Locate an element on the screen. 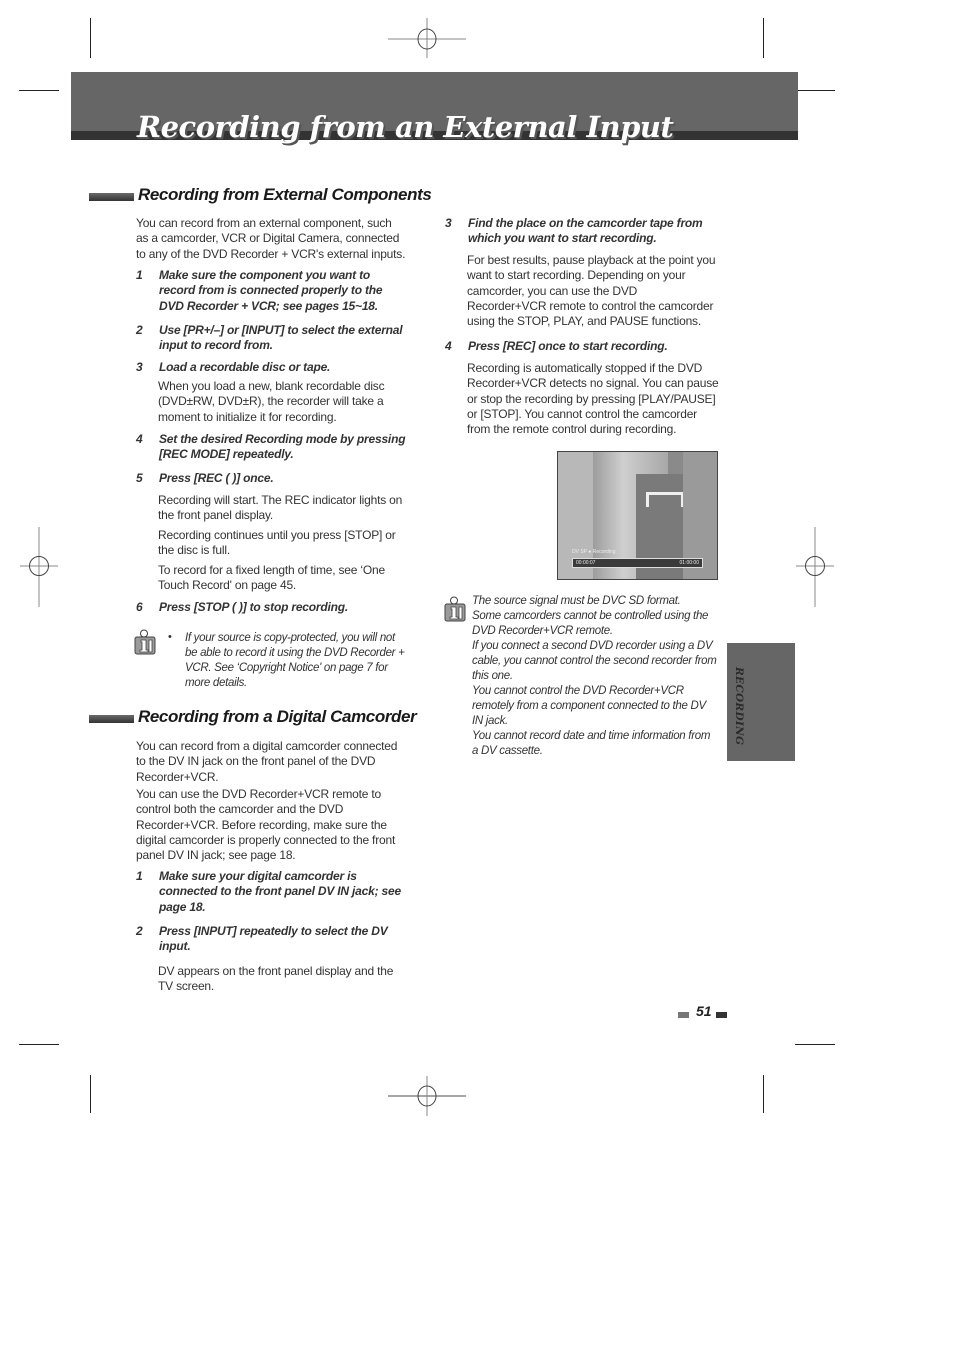  screen-bracket is located at coordinates (665, 499).